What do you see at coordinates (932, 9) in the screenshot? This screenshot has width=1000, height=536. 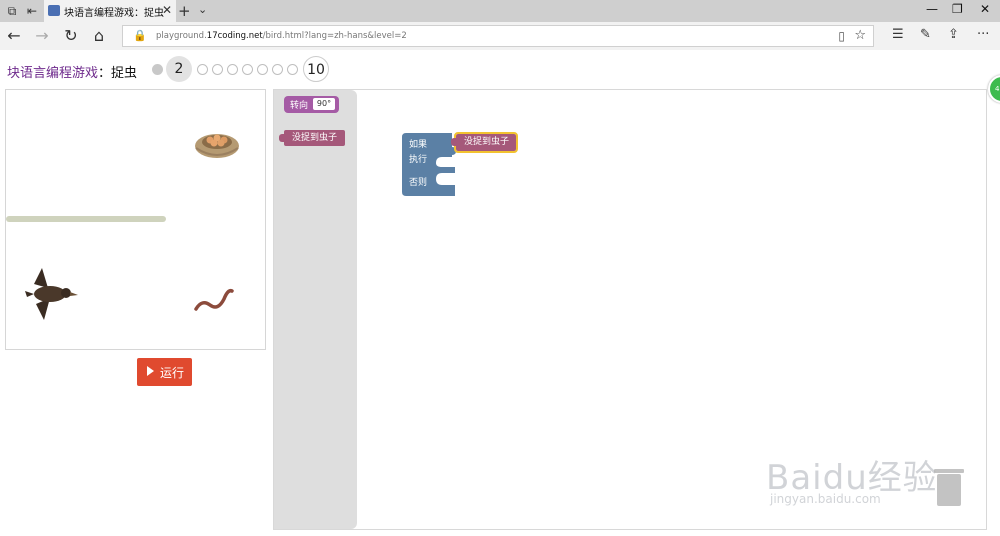 I see `minimize-icon: —` at bounding box center [932, 9].